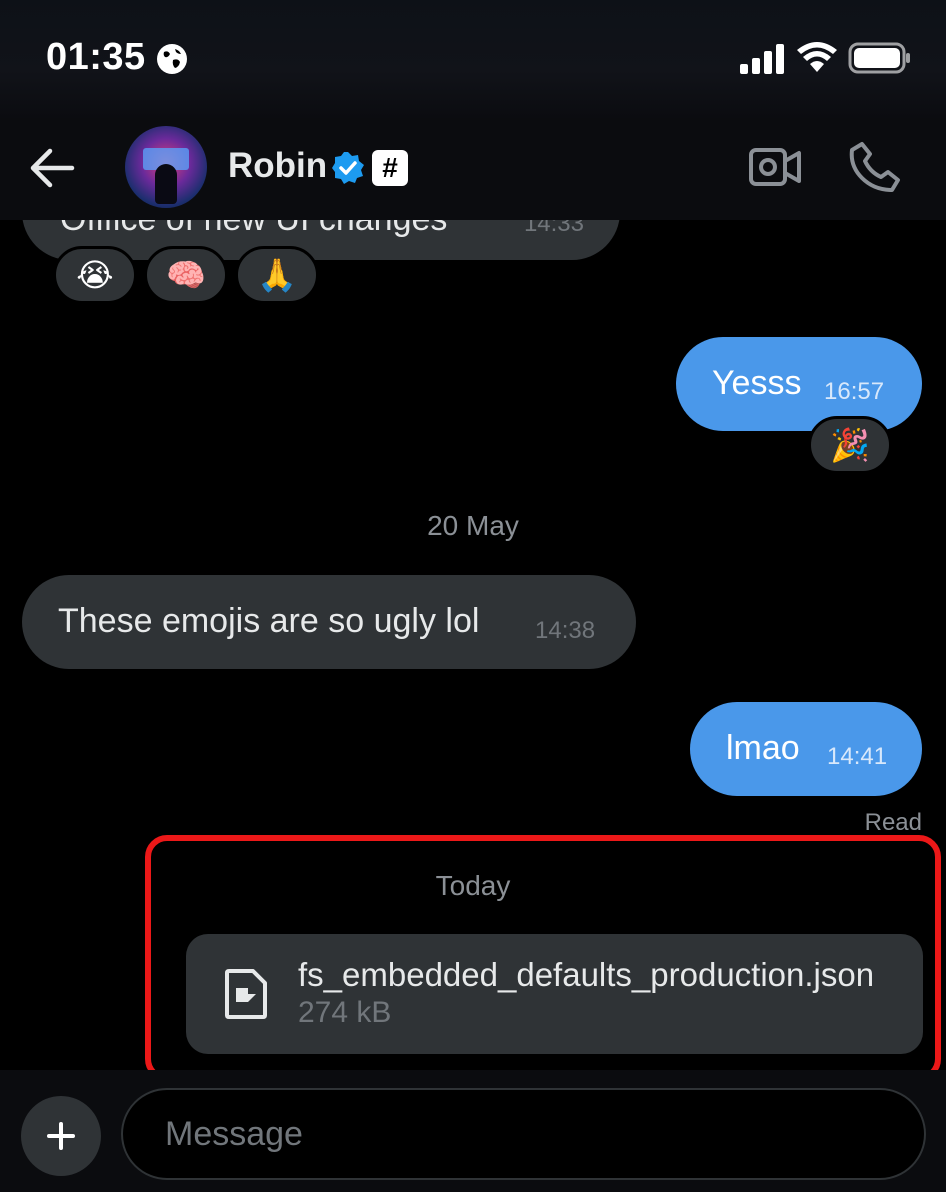 The image size is (946, 1192). I want to click on outgoing-message-lmao: lmao 14:41, so click(806, 749).